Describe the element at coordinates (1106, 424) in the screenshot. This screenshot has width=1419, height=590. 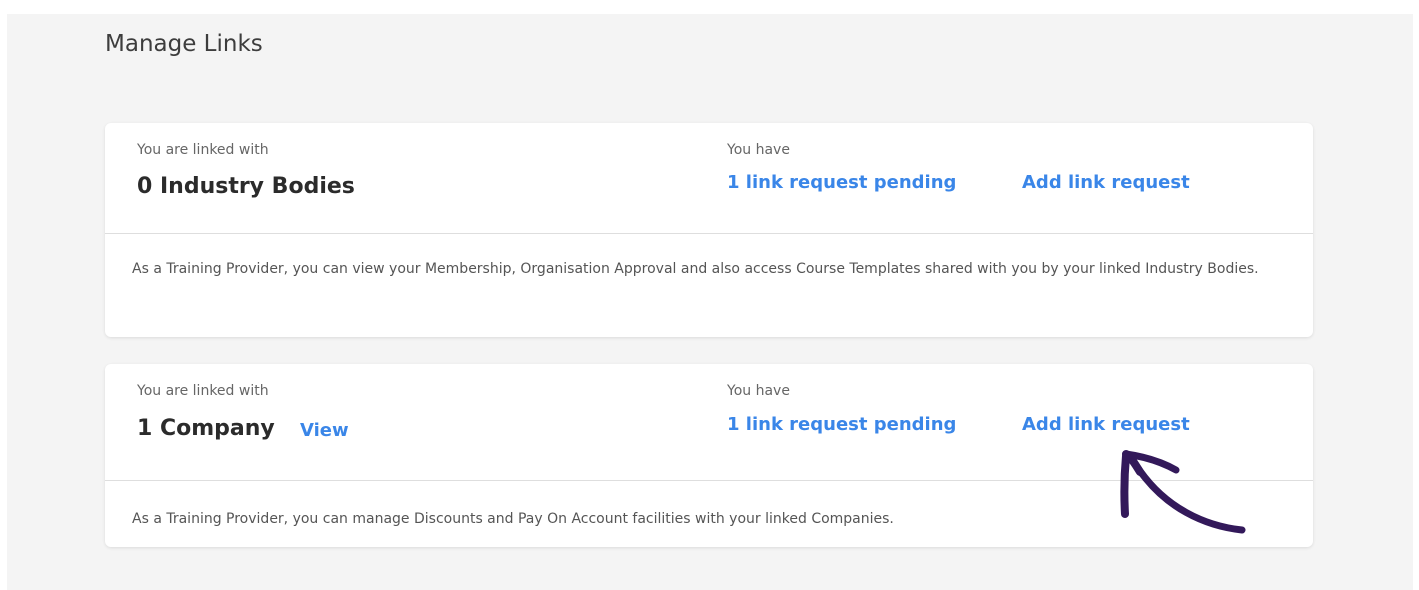
I see `company-add-link-request: Add link request` at that location.